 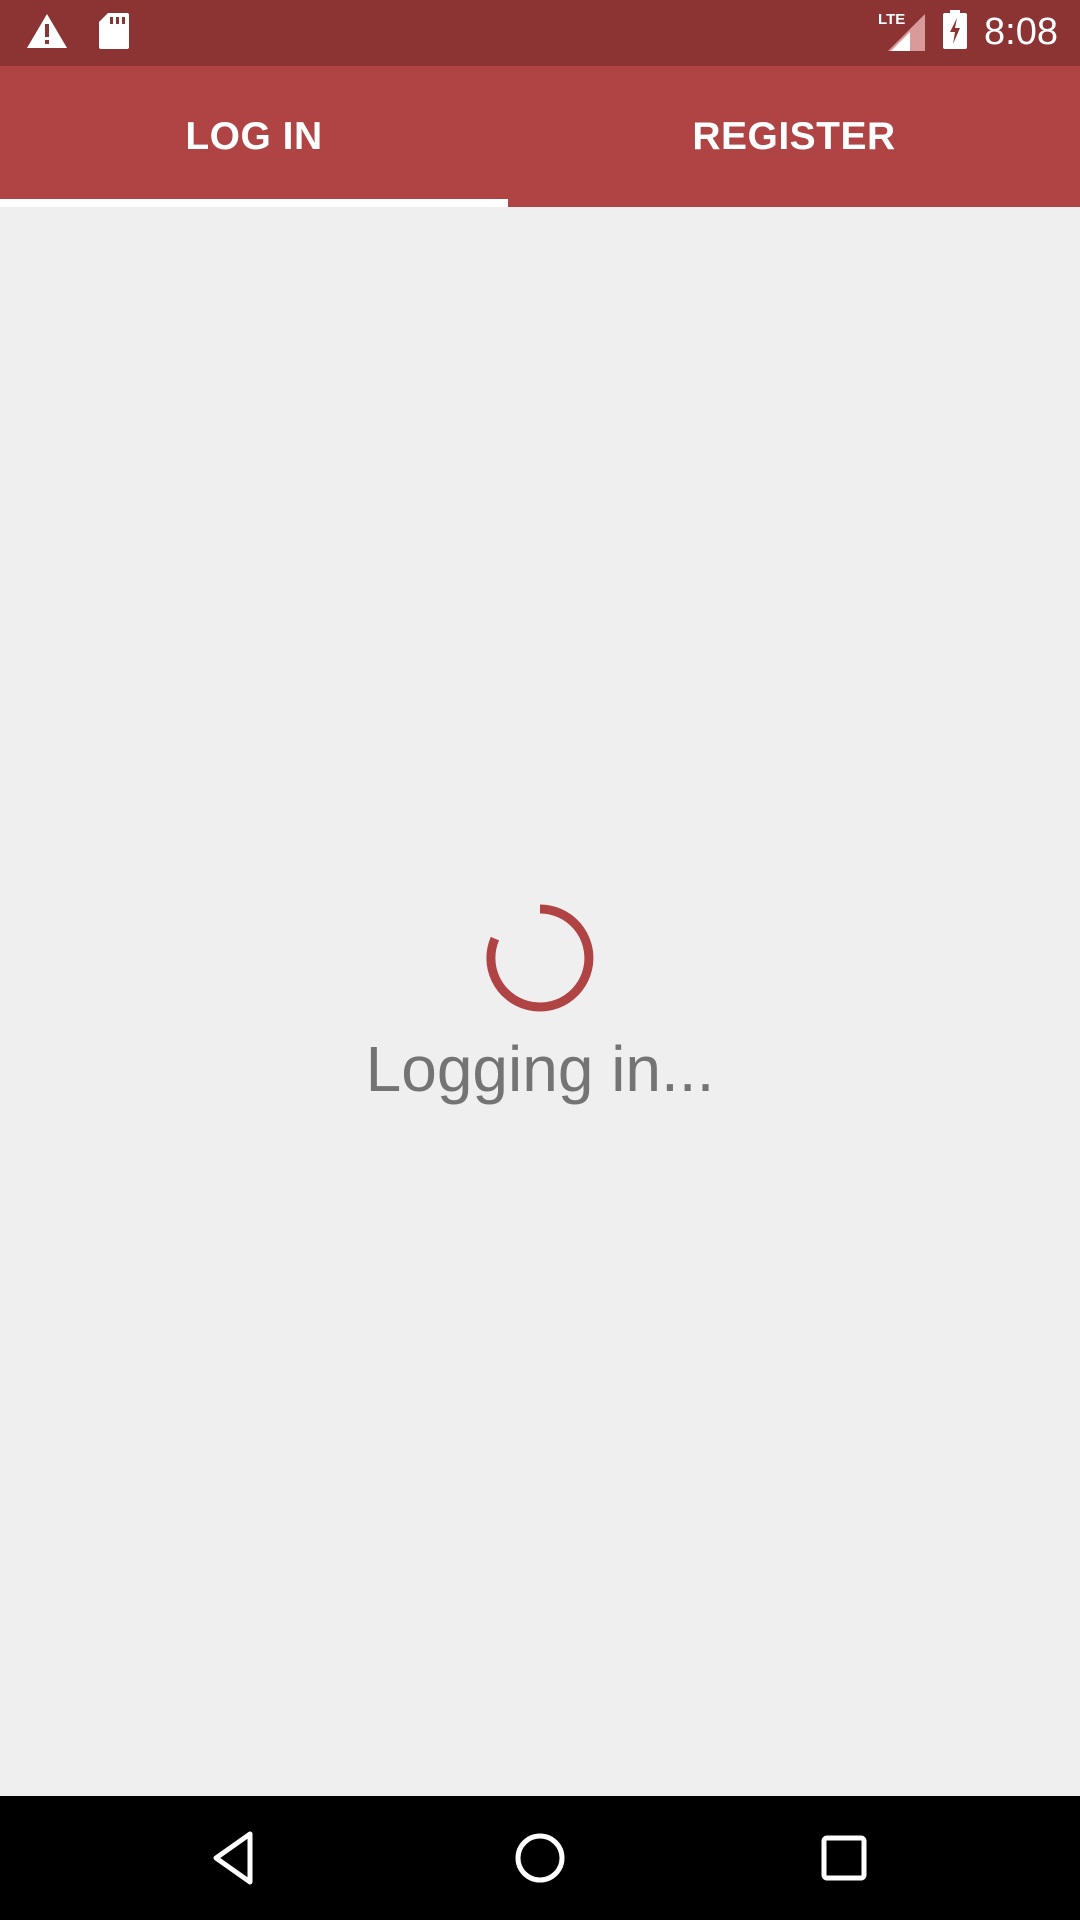 I want to click on lte-signal-icon: LTE, so click(x=902, y=32).